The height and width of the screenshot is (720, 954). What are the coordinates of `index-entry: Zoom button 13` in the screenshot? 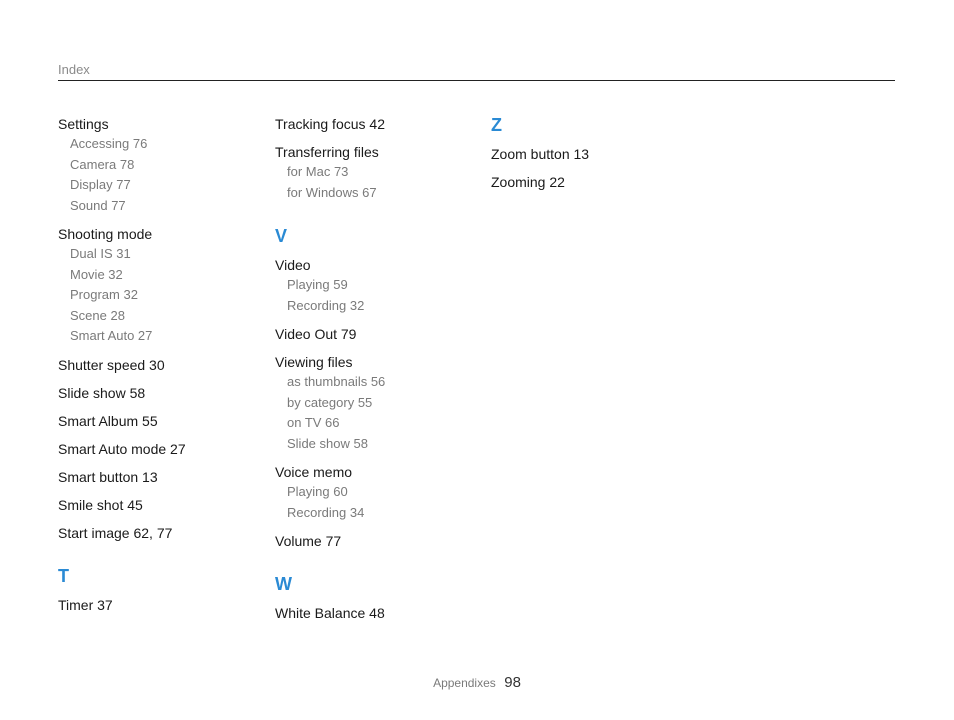 It's located at (593, 154).